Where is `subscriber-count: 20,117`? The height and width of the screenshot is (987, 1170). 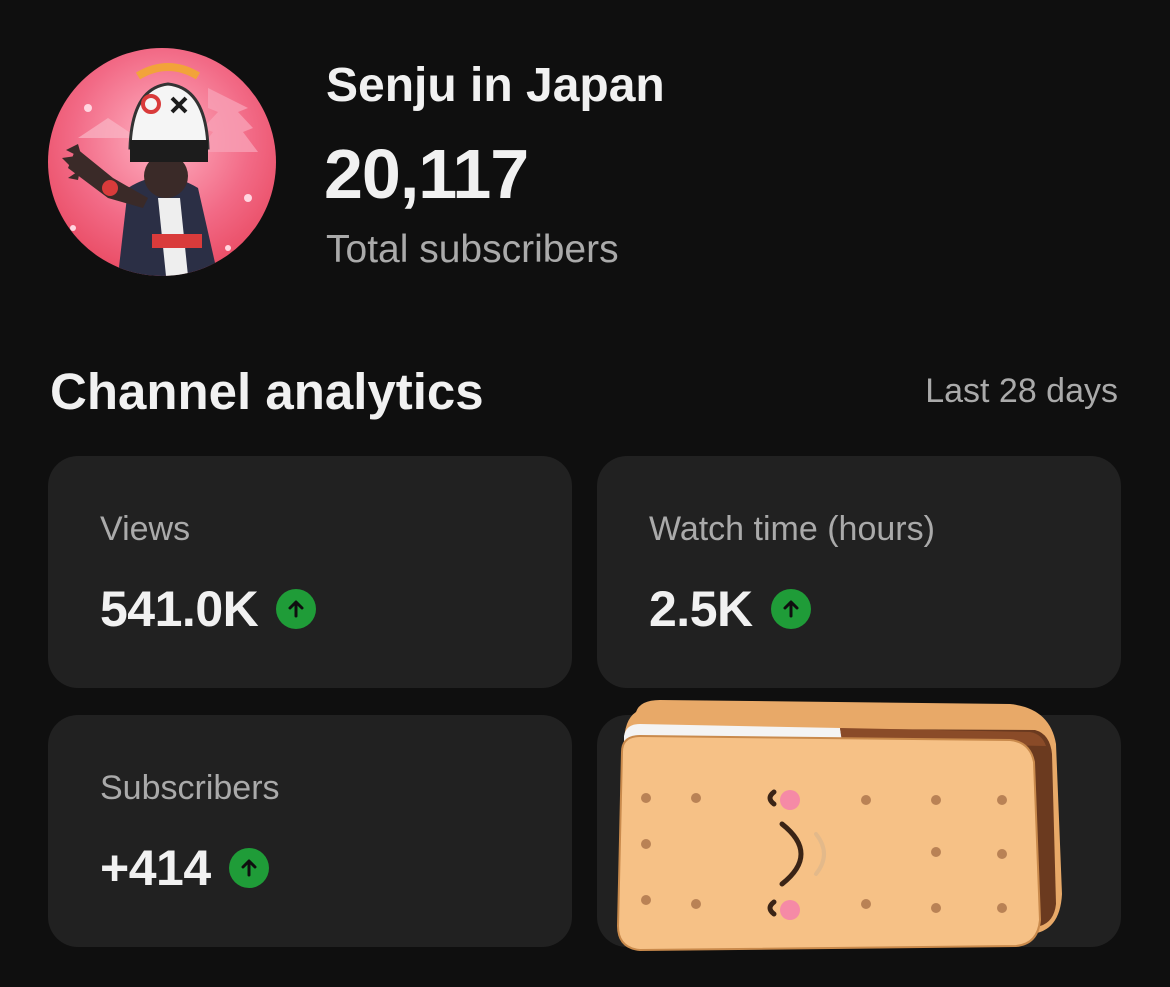 subscriber-count: 20,117 is located at coordinates (426, 174).